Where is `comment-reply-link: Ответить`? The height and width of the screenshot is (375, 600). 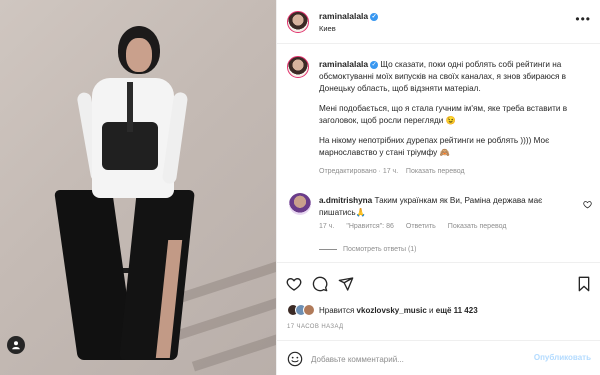
comment-reply-link: Ответить is located at coordinates (421, 226).